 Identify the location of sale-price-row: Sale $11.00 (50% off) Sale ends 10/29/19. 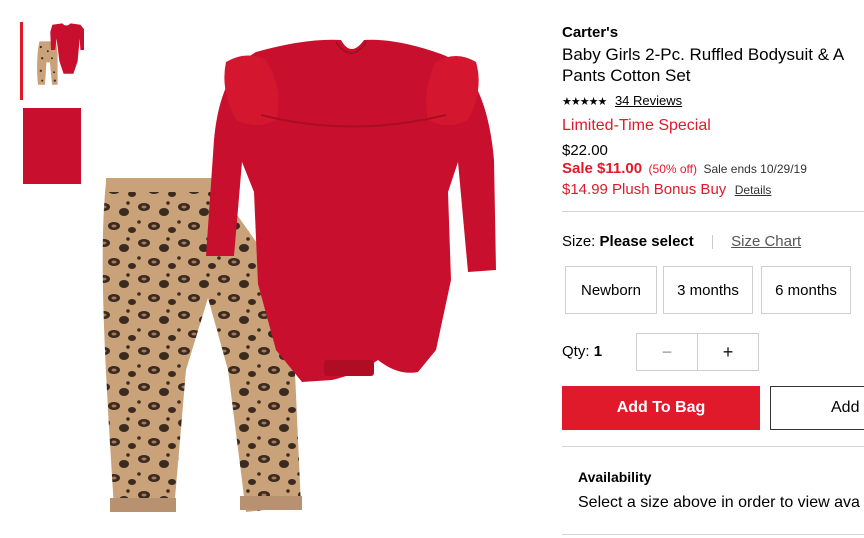
(684, 169).